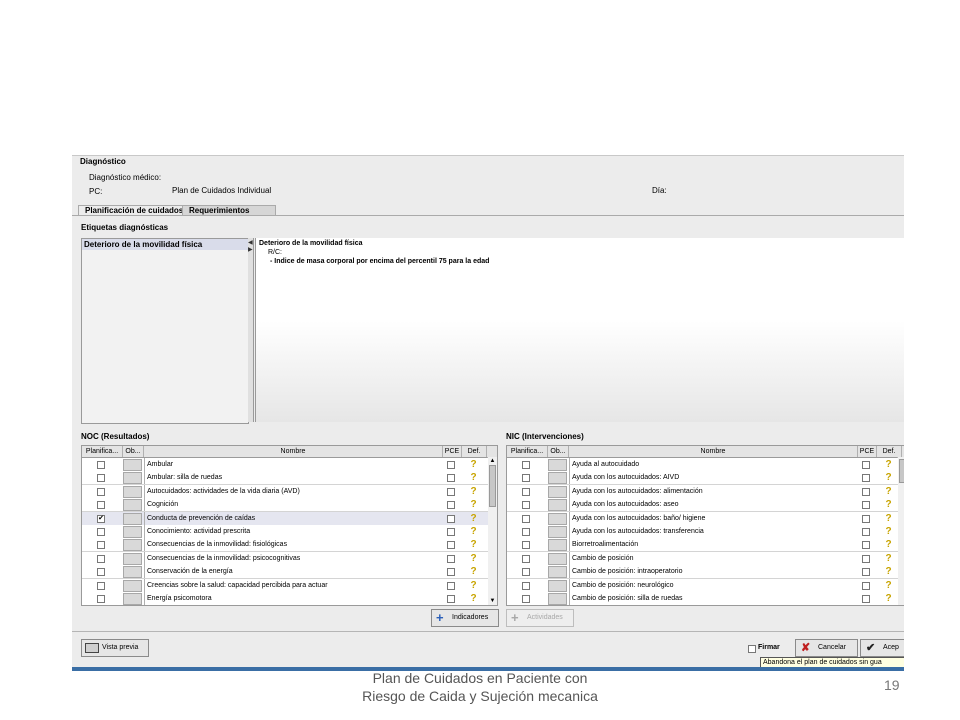 The width and height of the screenshot is (960, 720). I want to click on noc-table-row: Energía psicomotora?, so click(285, 598).